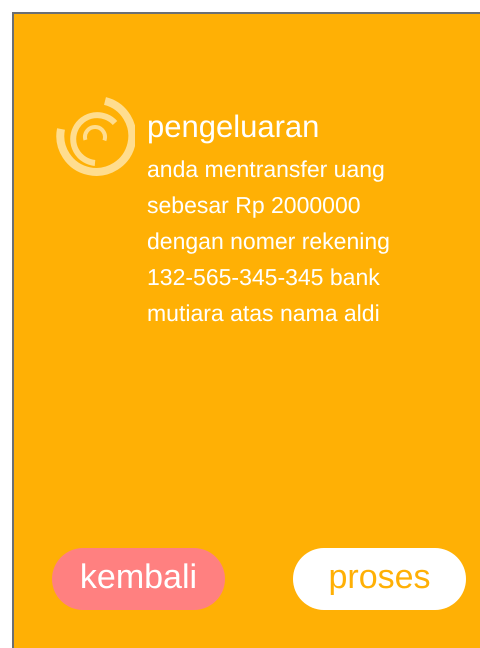  What do you see at coordinates (233, 127) in the screenshot?
I see `title: pengeluaran` at bounding box center [233, 127].